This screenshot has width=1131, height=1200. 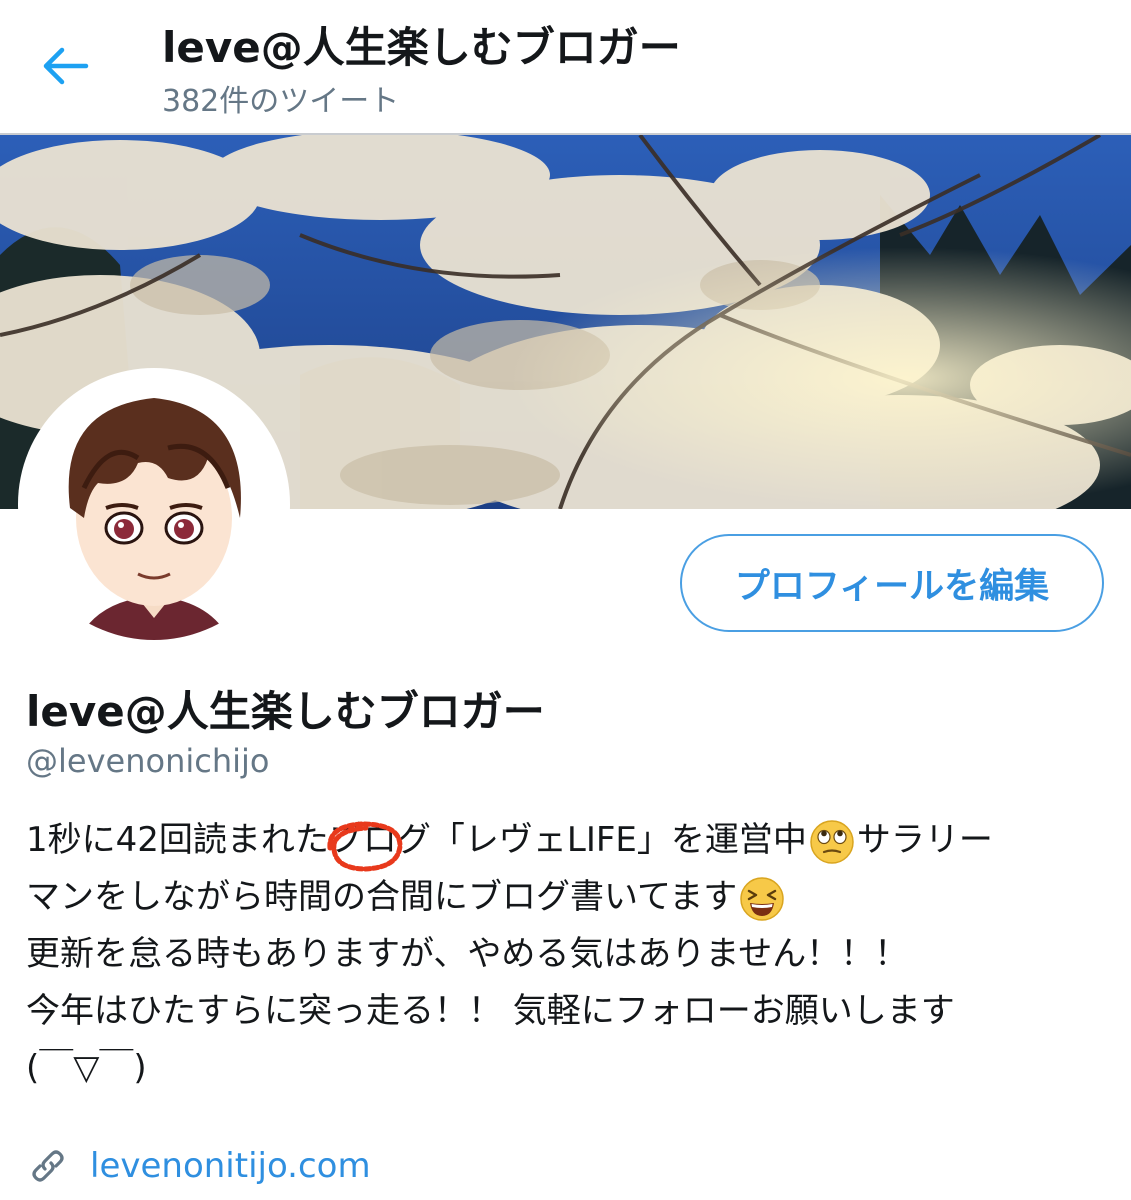 What do you see at coordinates (148, 761) in the screenshot?
I see `profile-handle: @levenonichijo` at bounding box center [148, 761].